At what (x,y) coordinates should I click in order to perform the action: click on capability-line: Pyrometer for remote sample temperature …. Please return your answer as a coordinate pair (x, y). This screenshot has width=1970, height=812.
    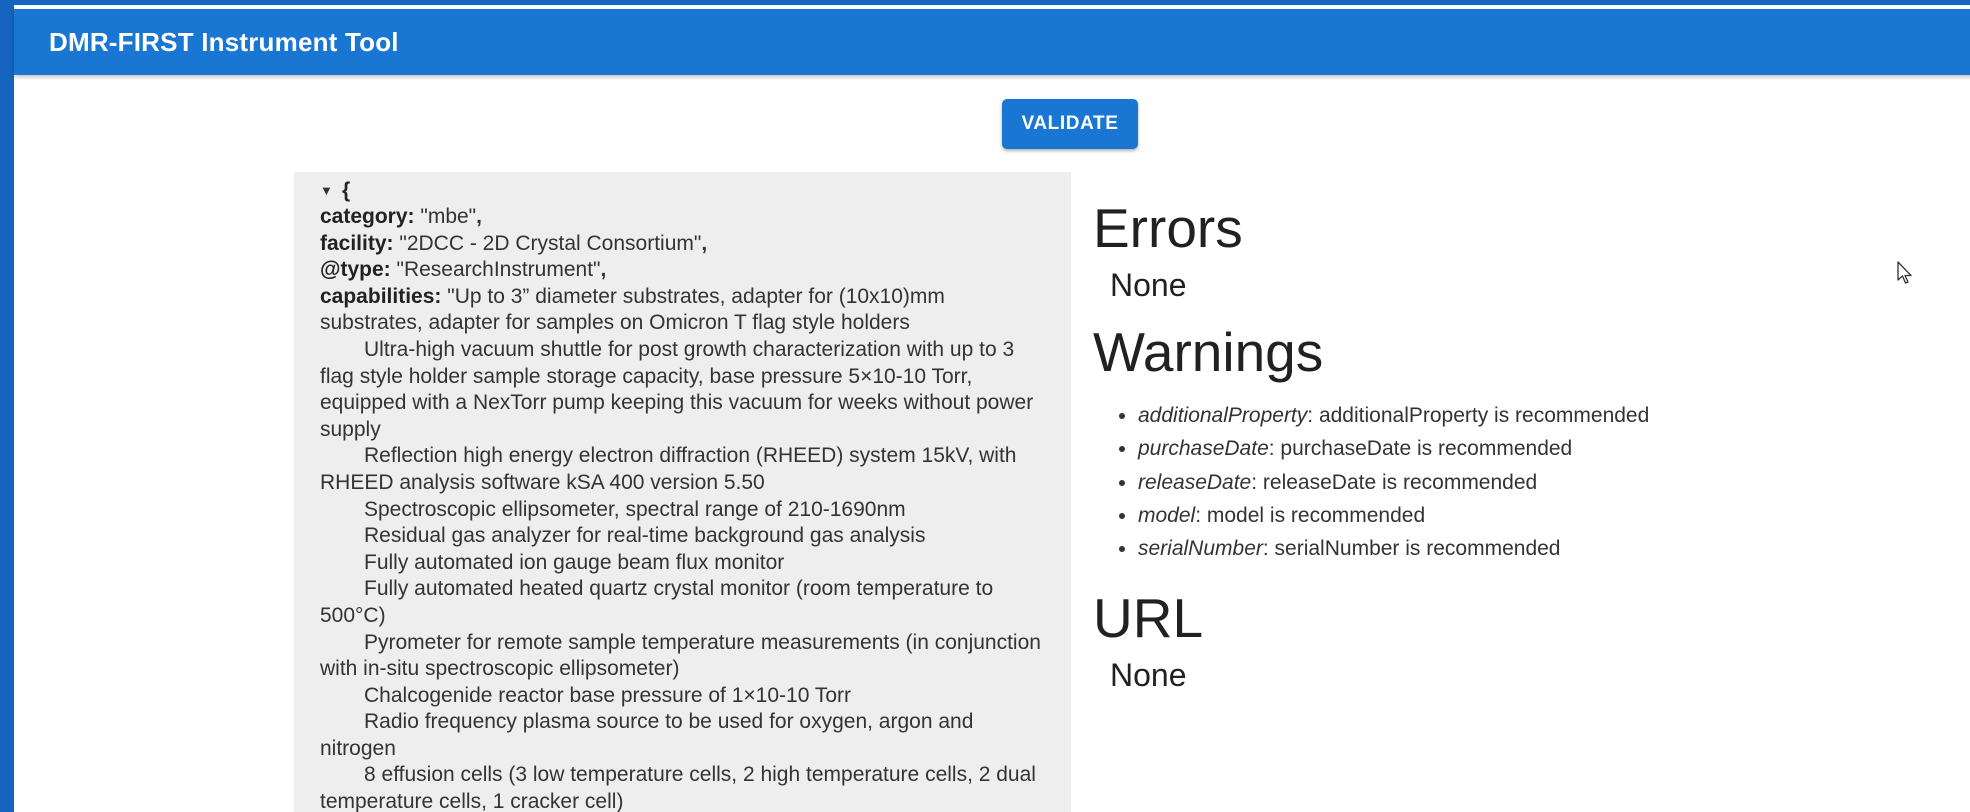
    Looking at the image, I should click on (680, 655).